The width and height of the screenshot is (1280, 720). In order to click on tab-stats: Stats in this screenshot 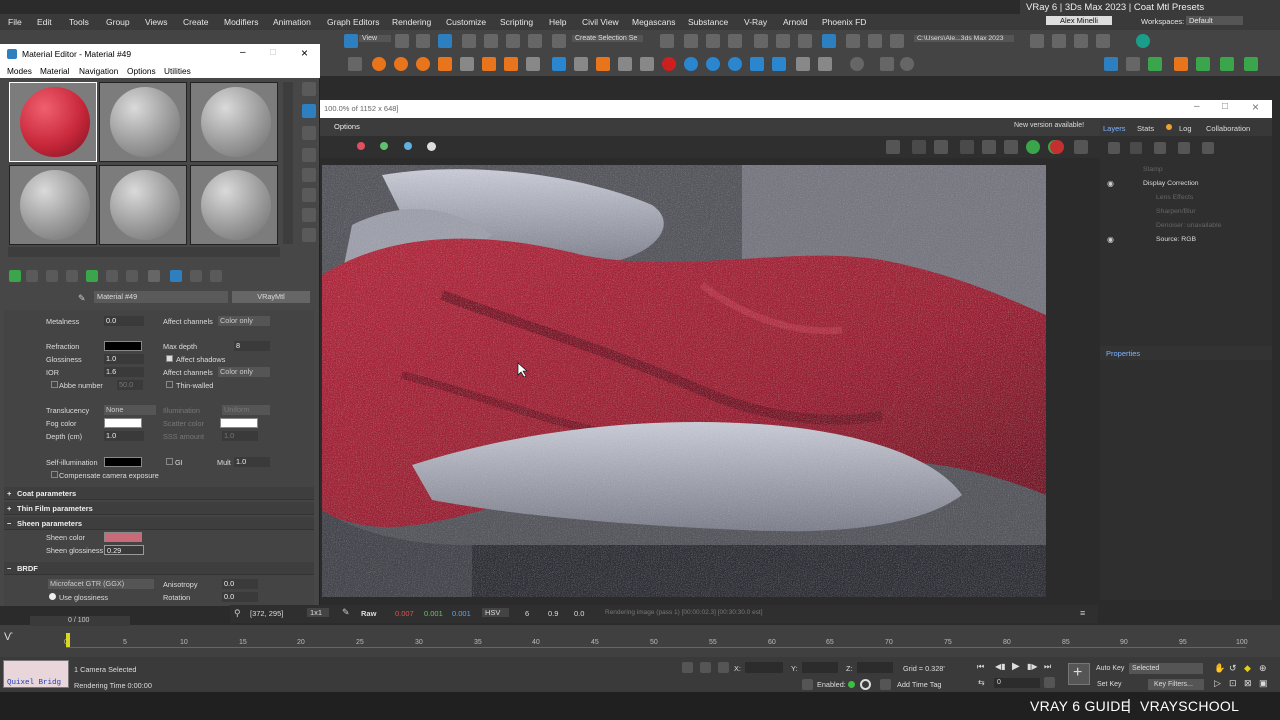, I will do `click(1145, 128)`.